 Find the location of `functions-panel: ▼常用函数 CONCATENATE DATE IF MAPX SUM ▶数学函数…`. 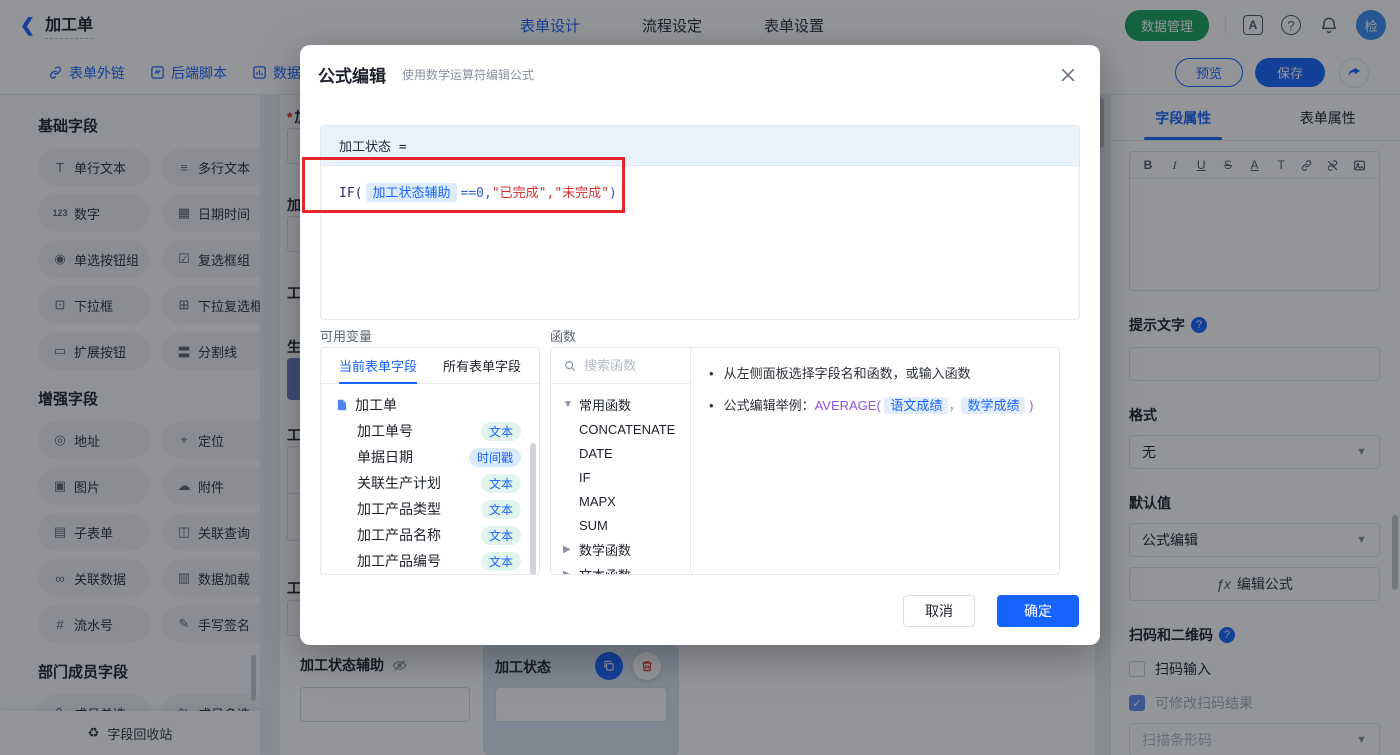

functions-panel: ▼常用函数 CONCATENATE DATE IF MAPX SUM ▶数学函数… is located at coordinates (625, 461).